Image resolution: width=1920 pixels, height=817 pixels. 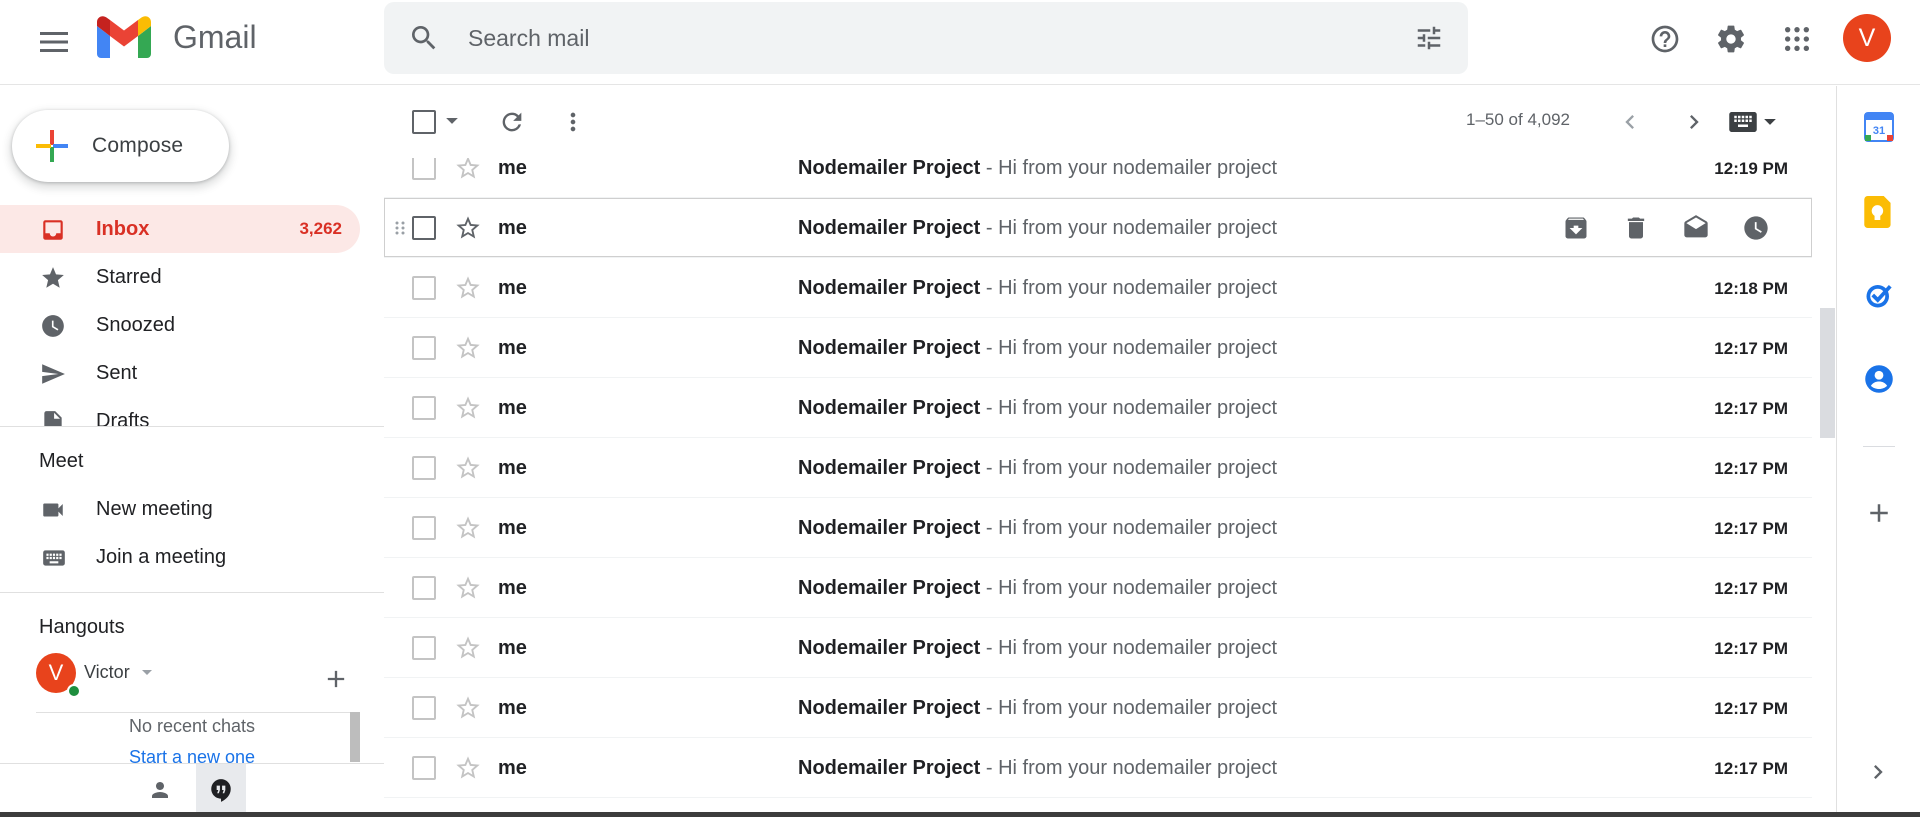 What do you see at coordinates (1878, 212) in the screenshot?
I see `keep-app-button` at bounding box center [1878, 212].